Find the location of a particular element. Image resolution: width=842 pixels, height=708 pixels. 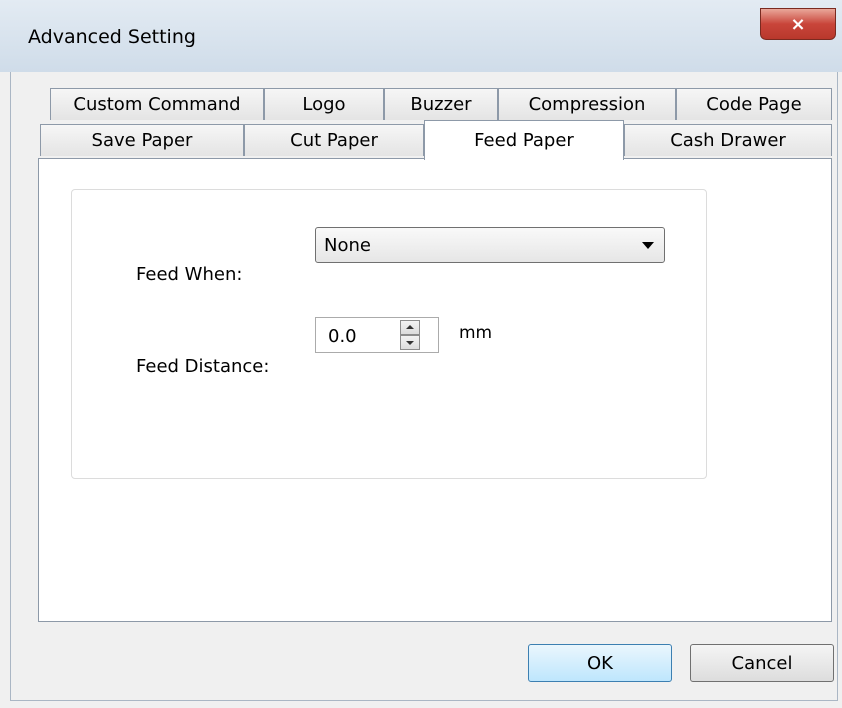

tab-custom-command: Custom Command is located at coordinates (157, 104).